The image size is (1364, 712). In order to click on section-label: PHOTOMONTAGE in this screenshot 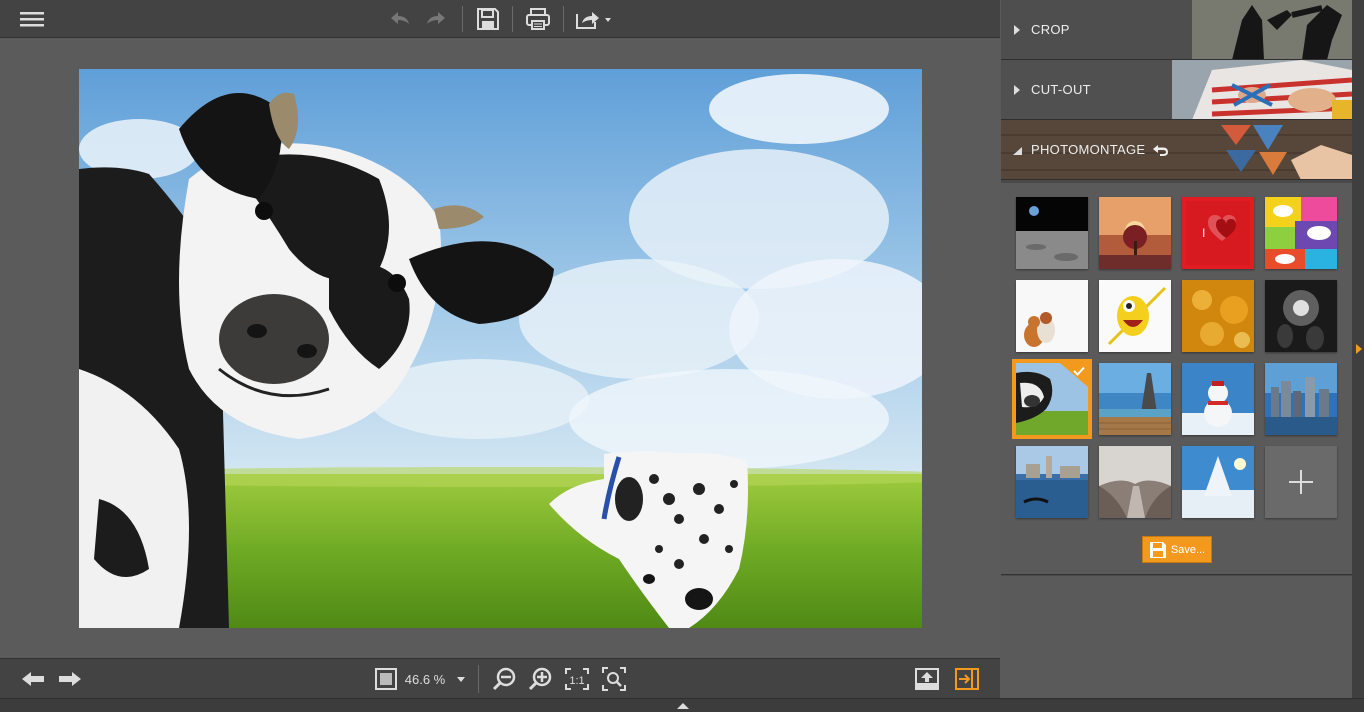, I will do `click(1088, 149)`.